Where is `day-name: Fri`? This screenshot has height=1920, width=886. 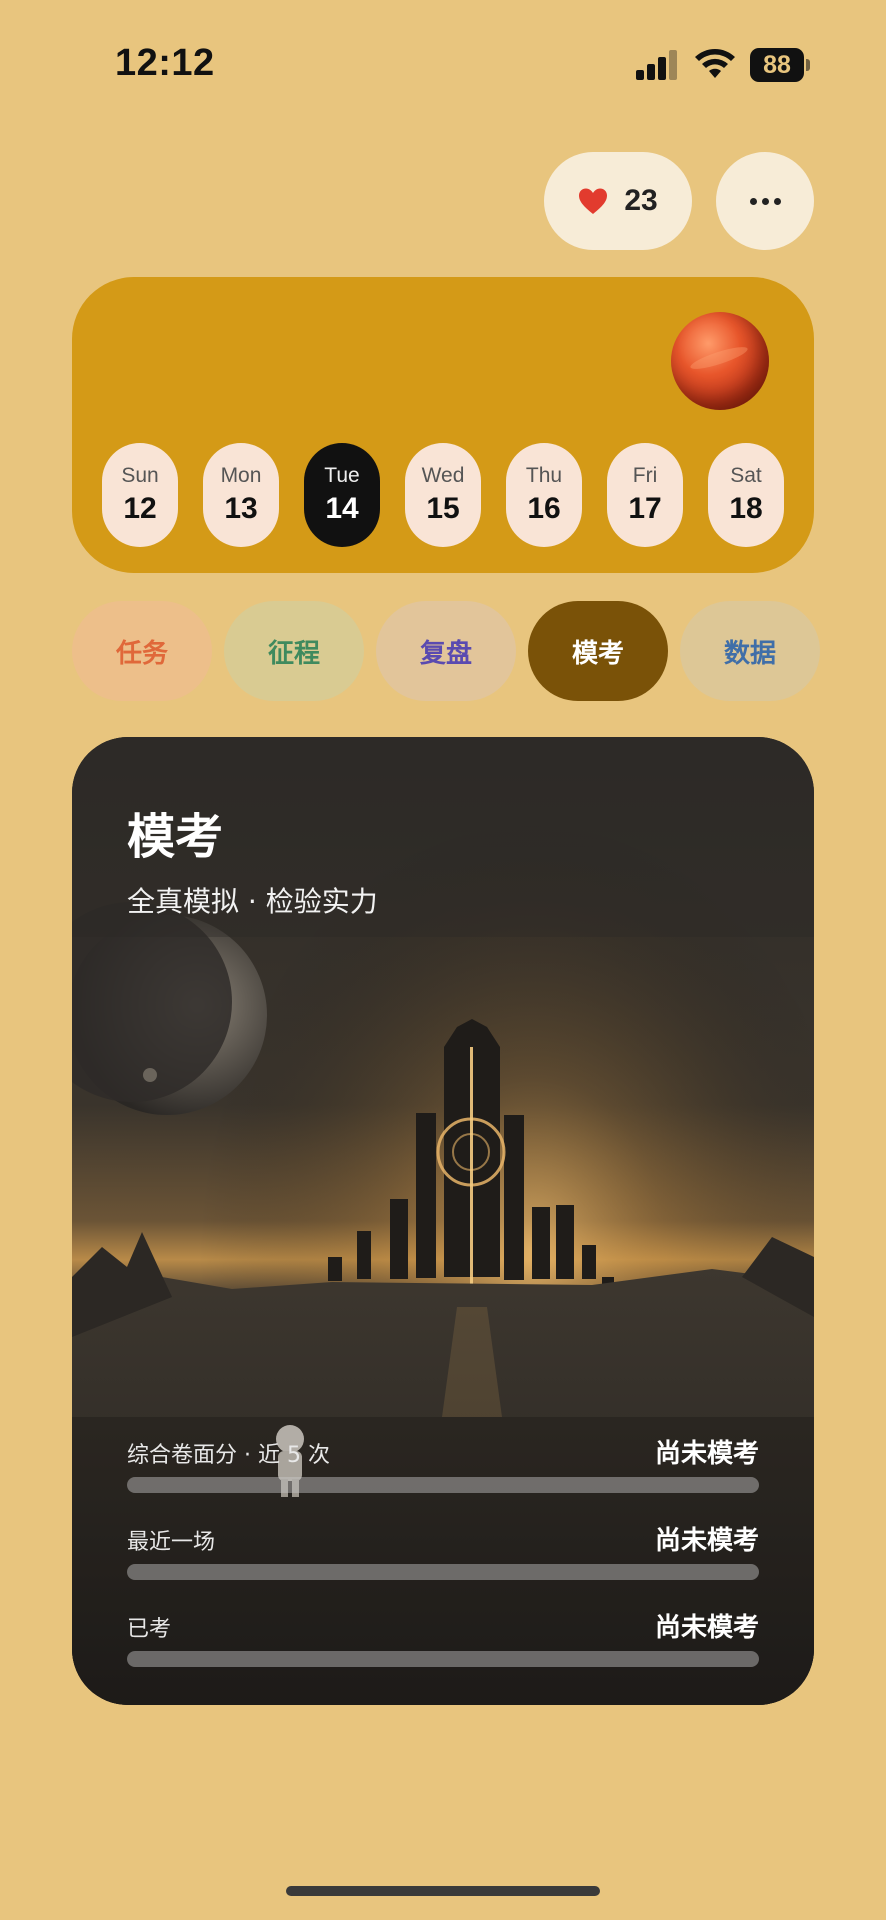 day-name: Fri is located at coordinates (645, 475).